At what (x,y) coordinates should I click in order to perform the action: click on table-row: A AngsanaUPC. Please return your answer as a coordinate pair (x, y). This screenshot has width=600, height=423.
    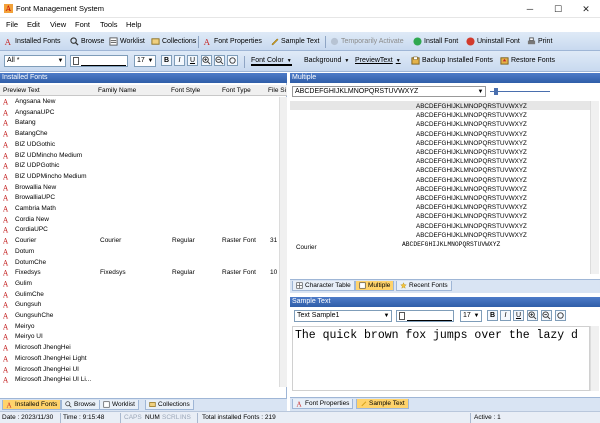
    Looking at the image, I should click on (138, 112).